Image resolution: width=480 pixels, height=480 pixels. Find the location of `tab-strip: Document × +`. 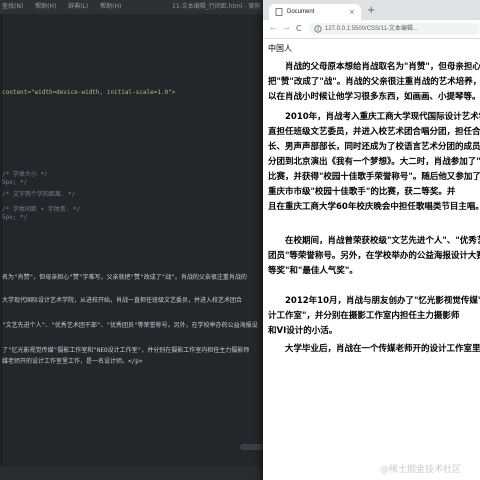

tab-strip: Document × + is located at coordinates (371, 10).